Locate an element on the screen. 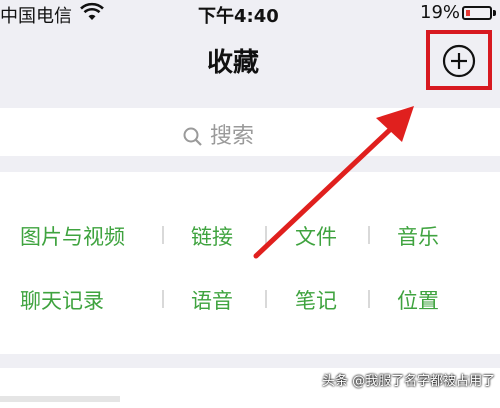 The width and height of the screenshot is (500, 408). category-chat-history: 聊天记录 is located at coordinates (62, 300).